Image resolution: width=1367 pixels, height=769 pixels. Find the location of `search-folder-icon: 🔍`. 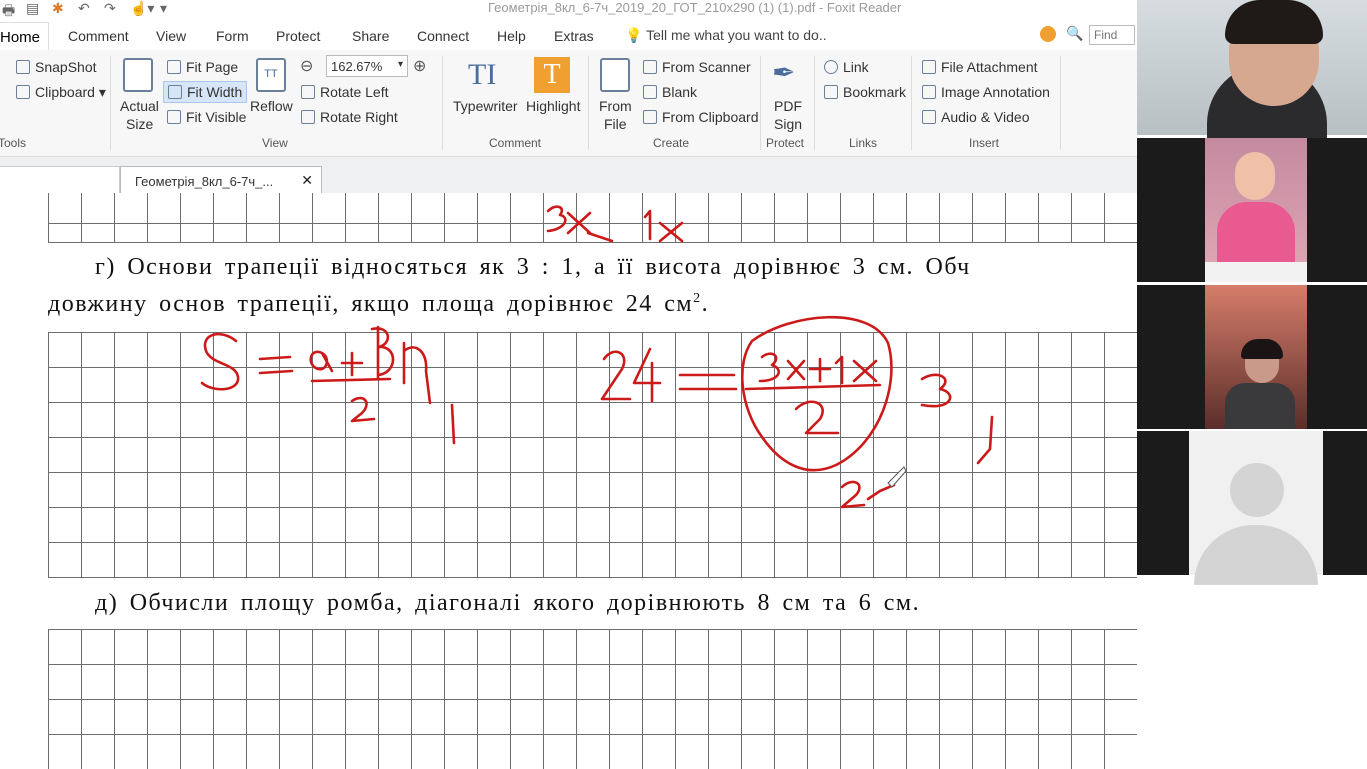

search-folder-icon: 🔍 is located at coordinates (1074, 33).